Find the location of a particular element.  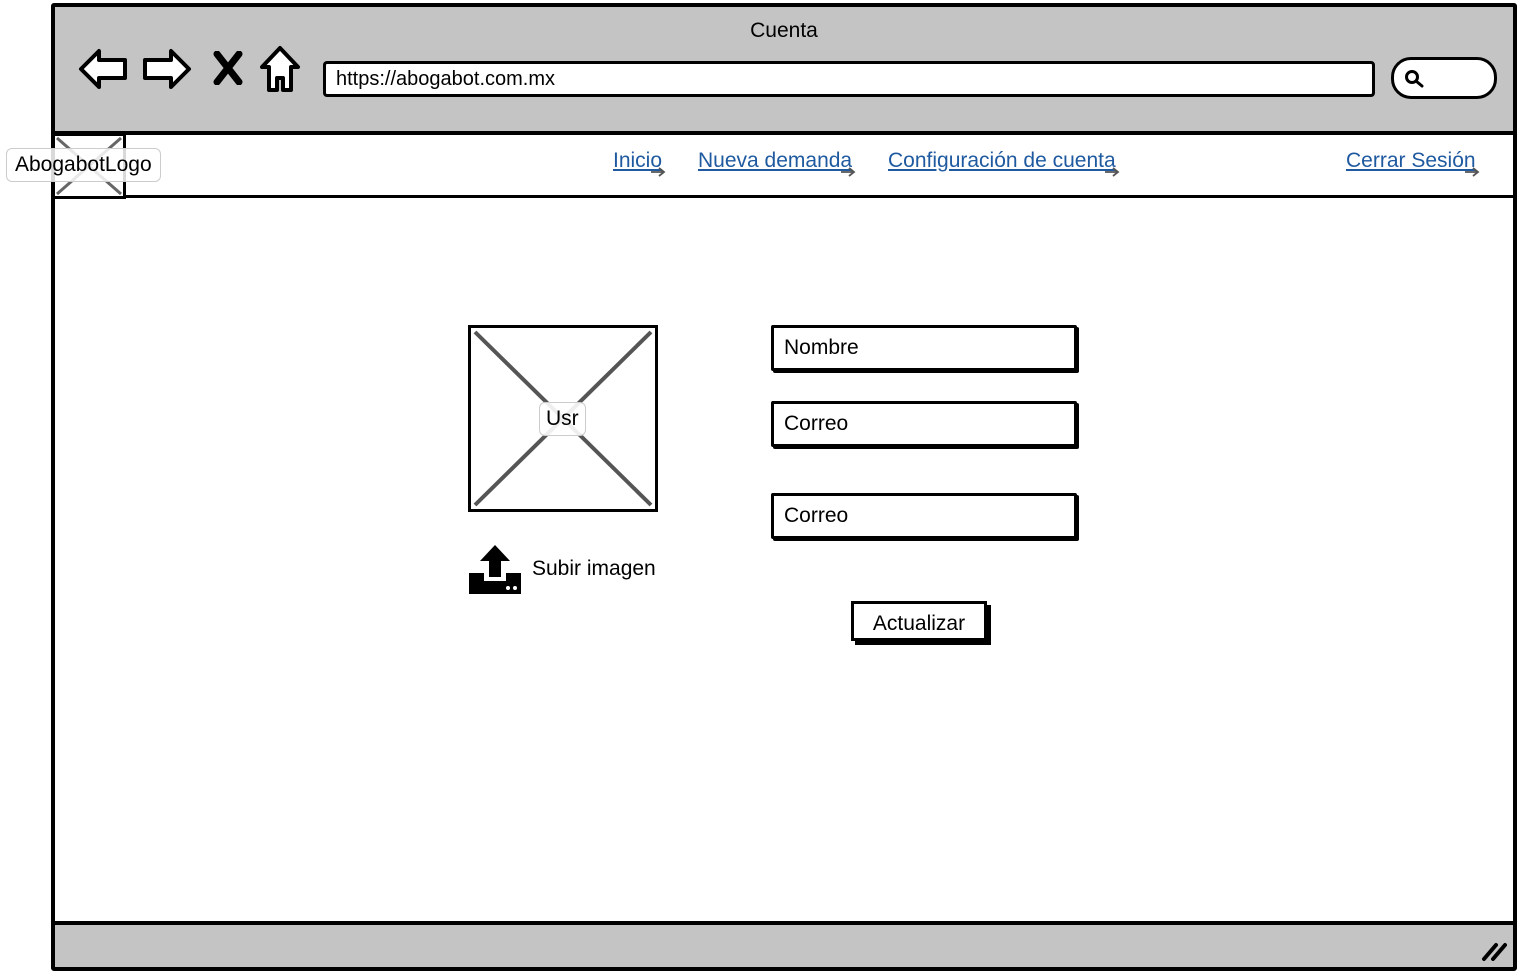

nav-link-label: Configuración de cuenta is located at coordinates (1002, 160).